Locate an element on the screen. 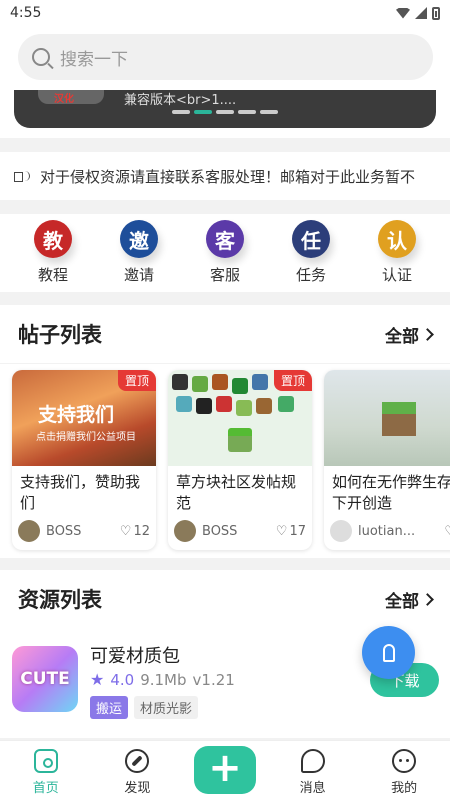 The height and width of the screenshot is (800, 450). resource-tags: 搬运 材质光影 is located at coordinates (144, 707).